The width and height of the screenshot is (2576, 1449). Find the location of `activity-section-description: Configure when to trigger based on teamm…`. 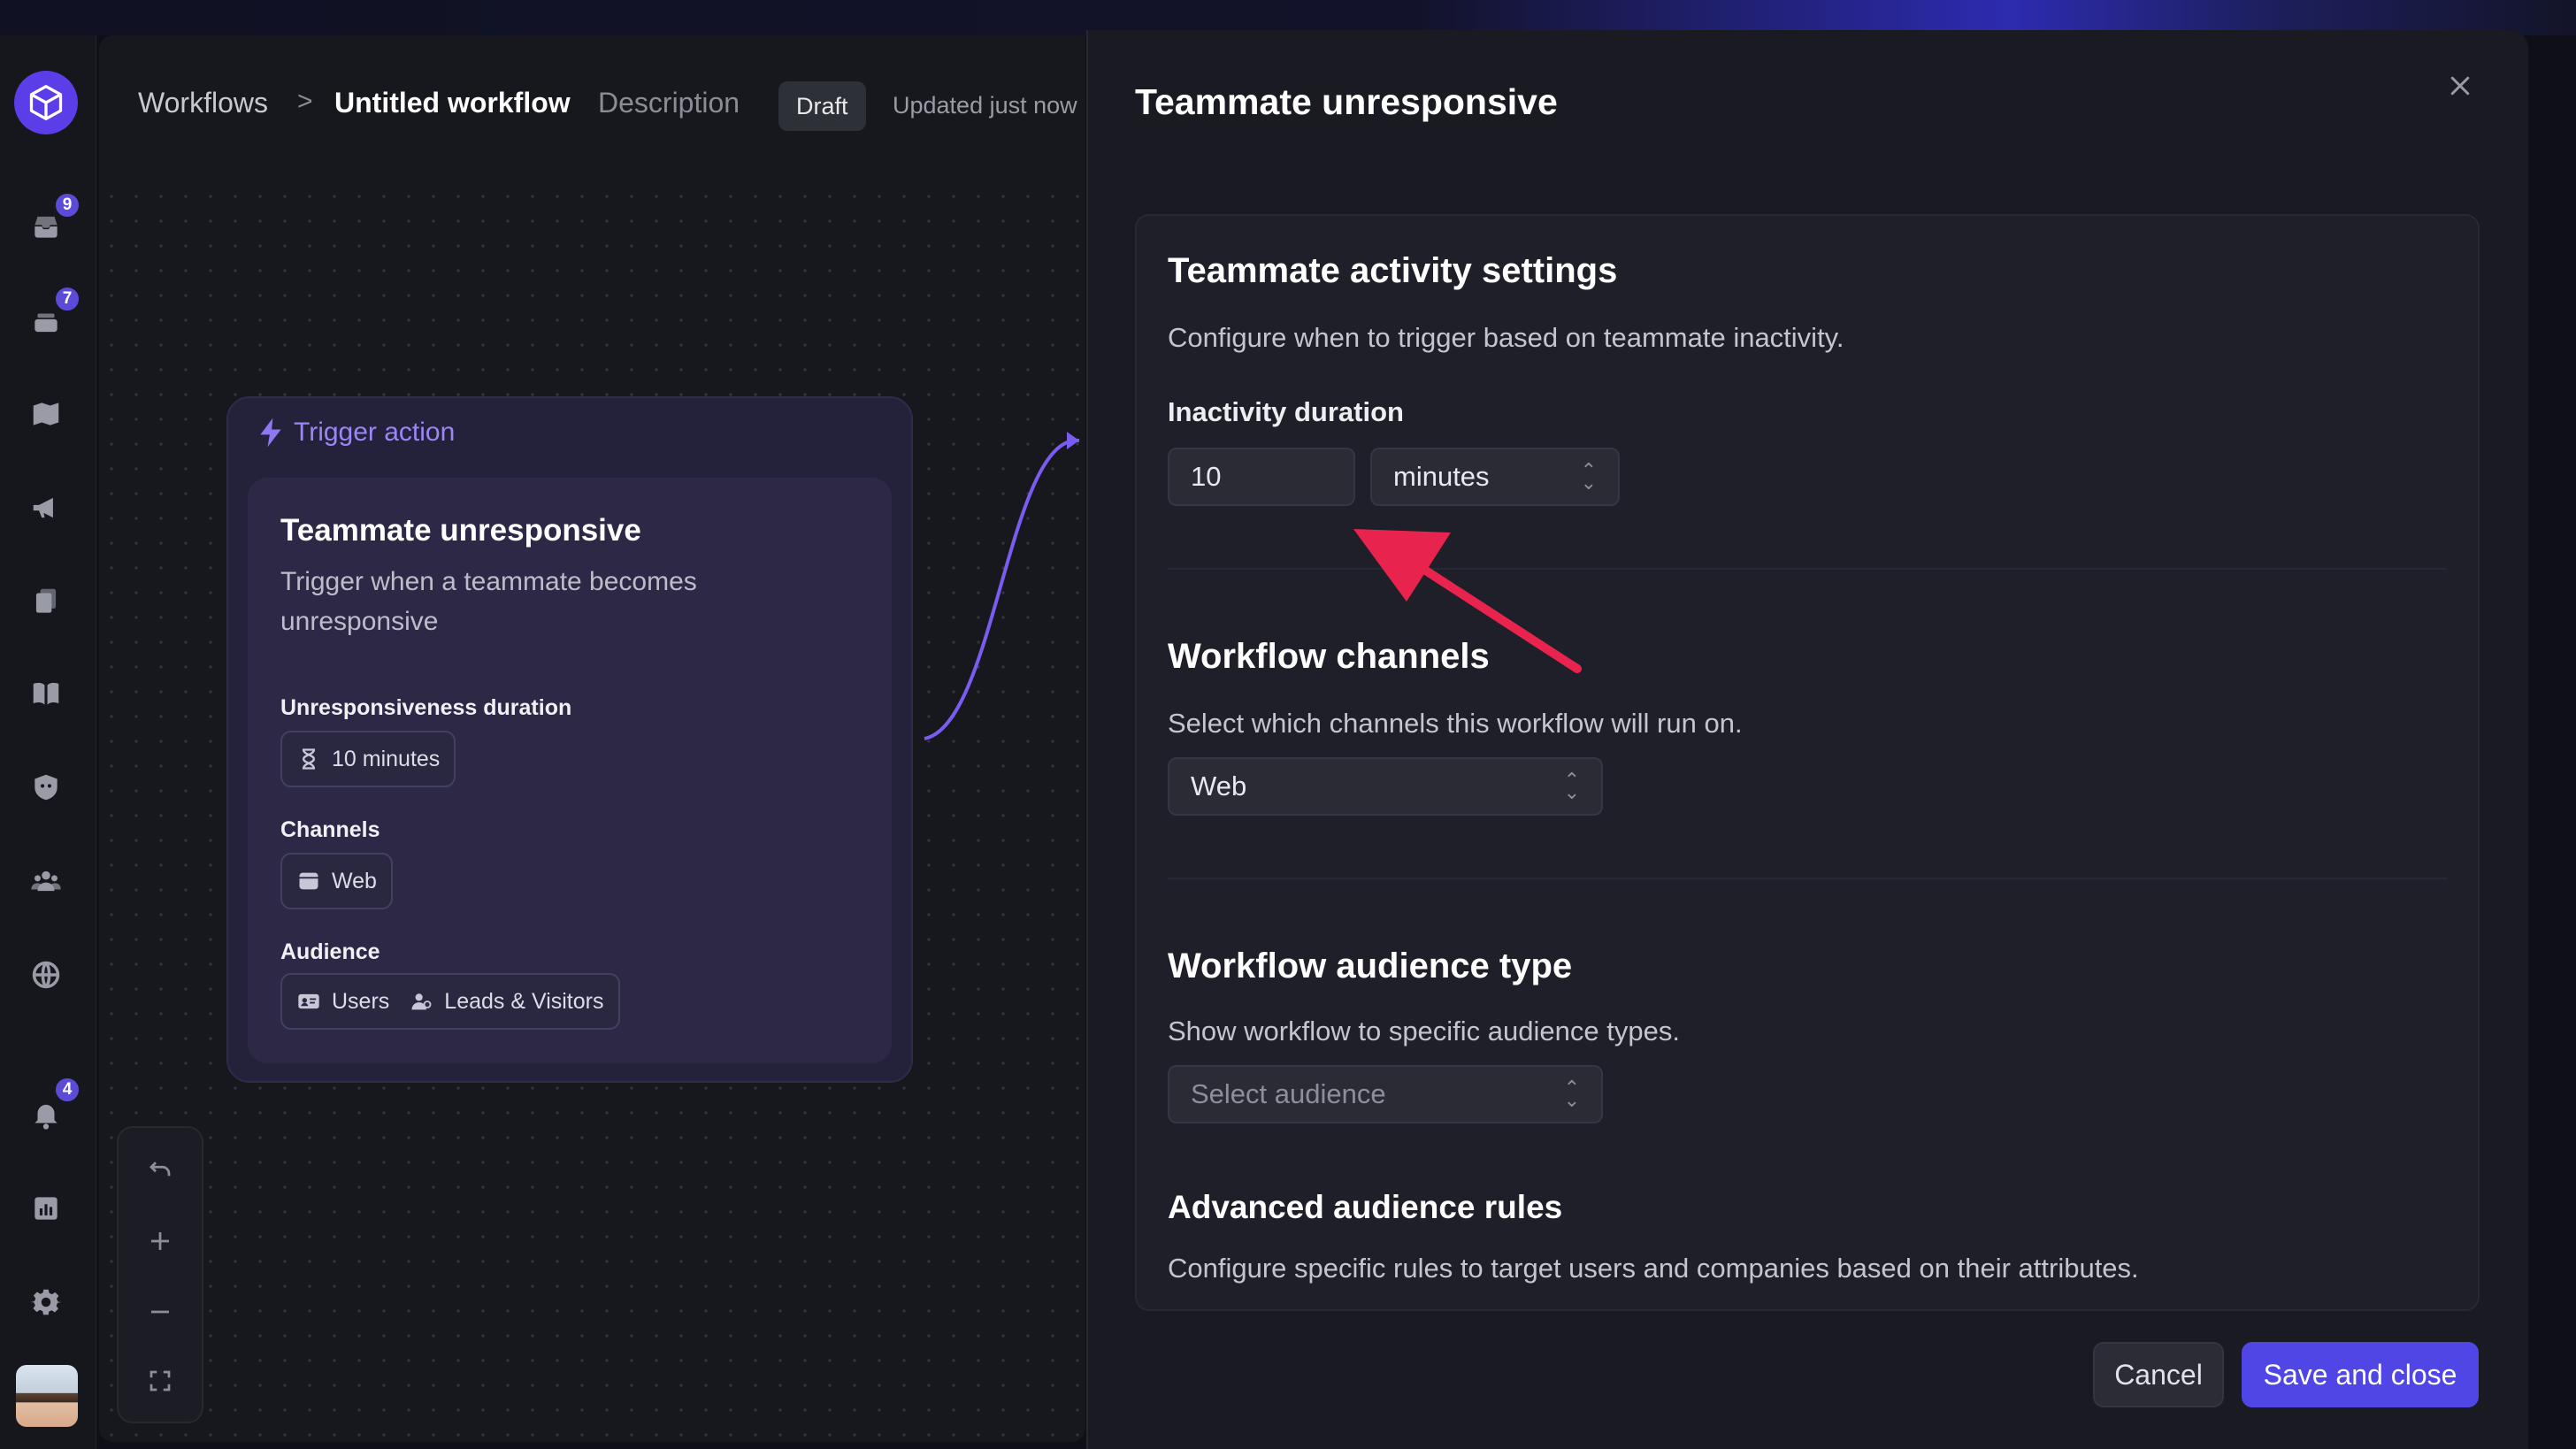

activity-section-description: Configure when to trigger based on teamm… is located at coordinates (1506, 337).